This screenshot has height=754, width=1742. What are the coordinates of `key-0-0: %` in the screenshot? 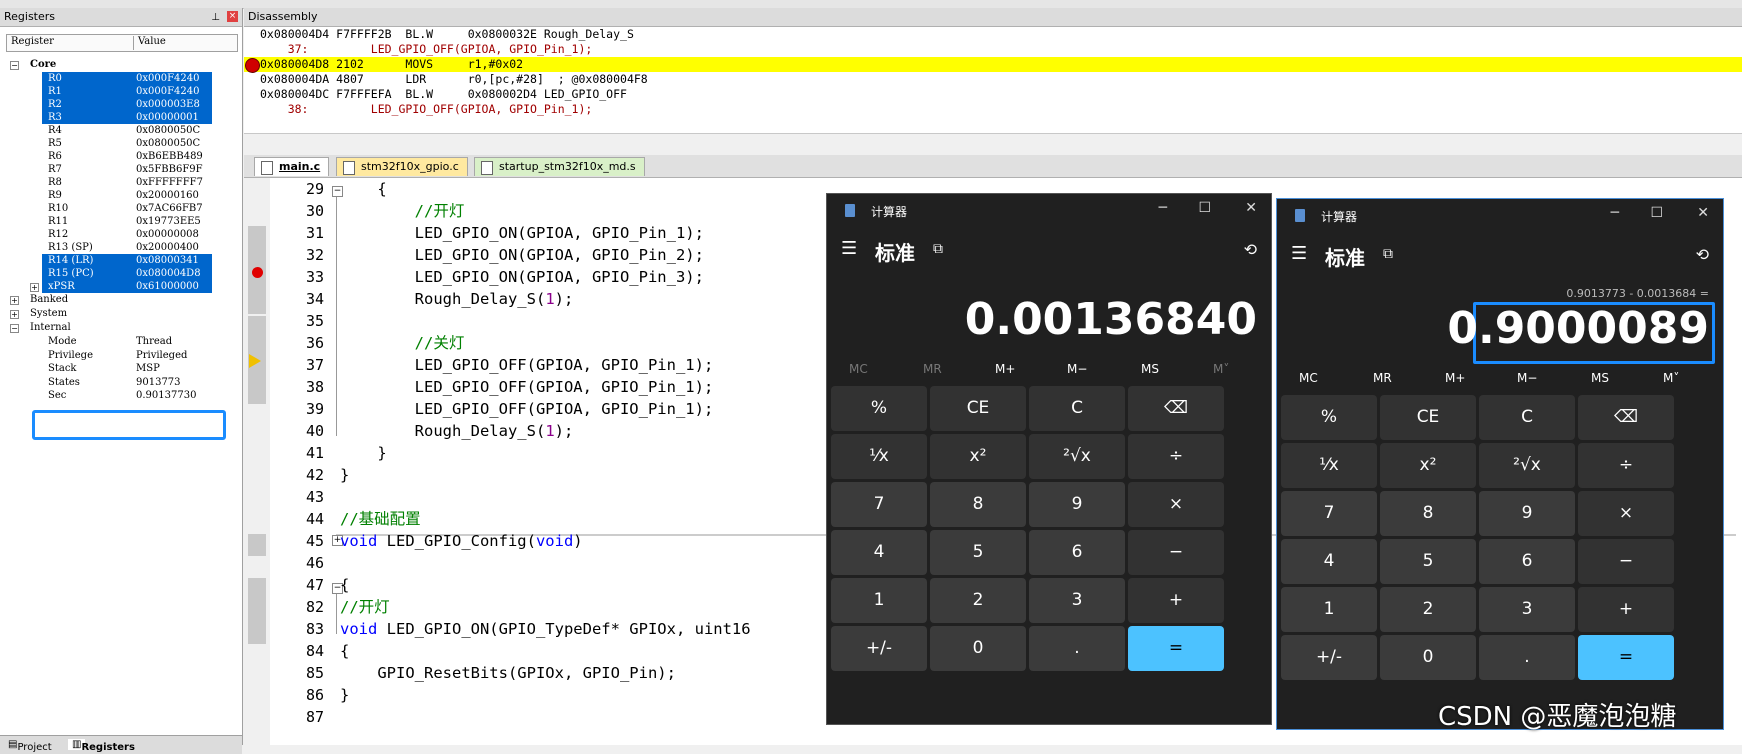 It's located at (1329, 417).